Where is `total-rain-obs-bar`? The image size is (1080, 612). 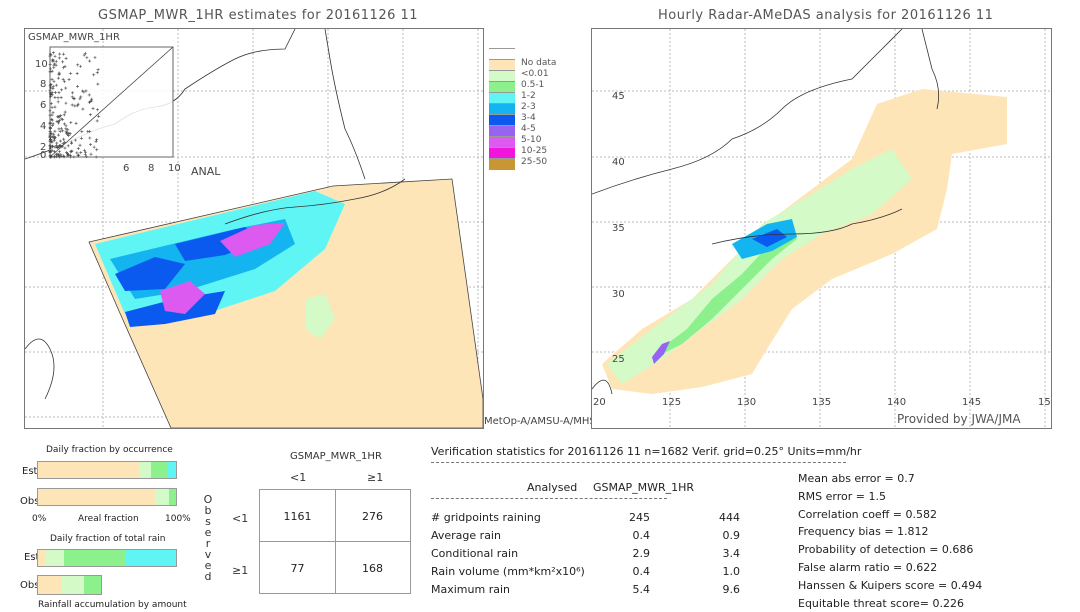
total-rain-obs-bar is located at coordinates (69, 585).